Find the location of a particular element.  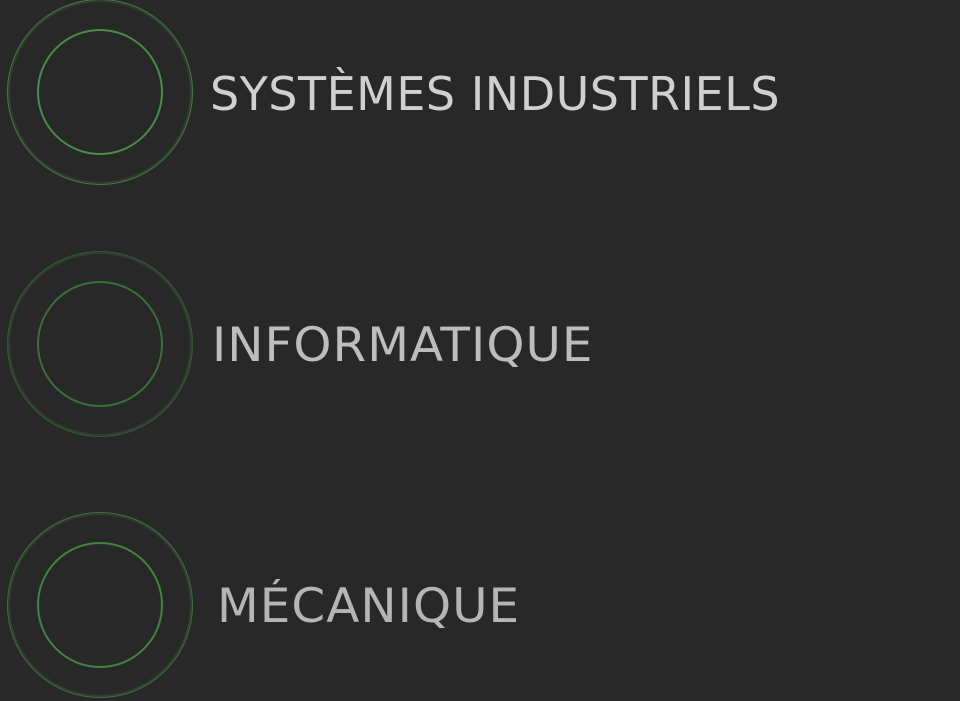

menu-item-label: INFORMATIQUE is located at coordinates (403, 345).